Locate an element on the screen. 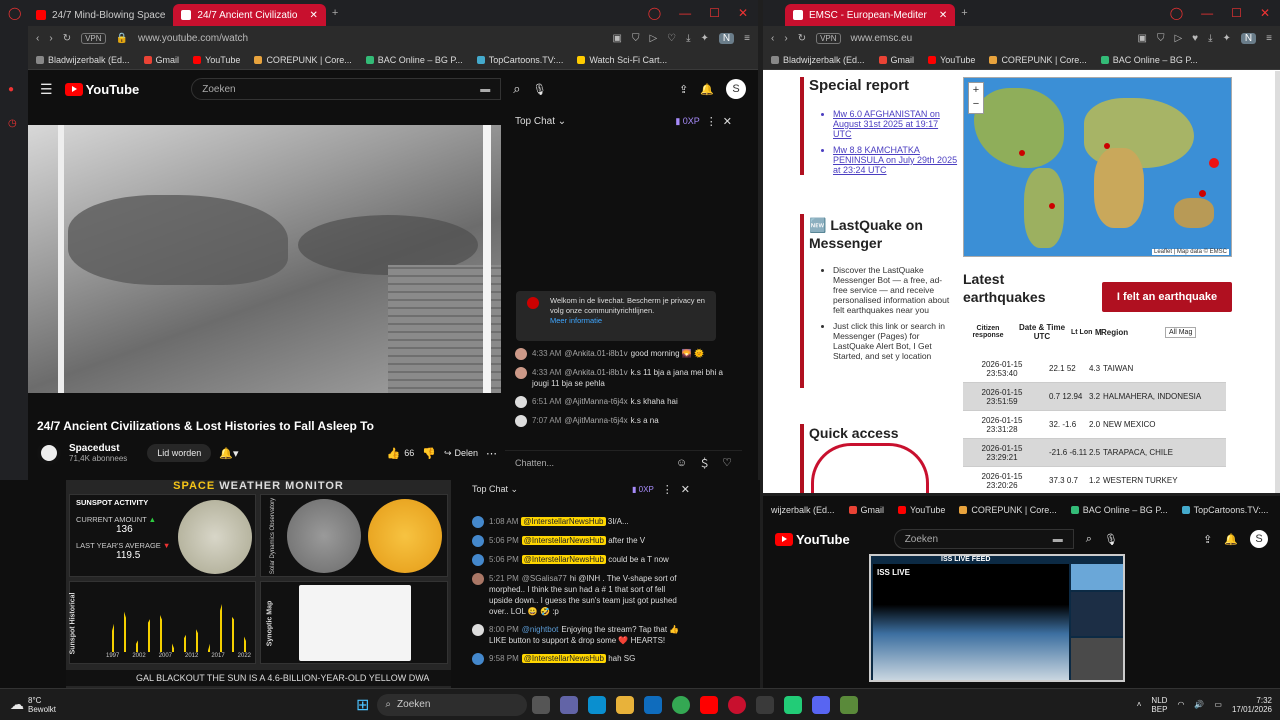  maximize-icon: ☐ is located at coordinates (714, 13).